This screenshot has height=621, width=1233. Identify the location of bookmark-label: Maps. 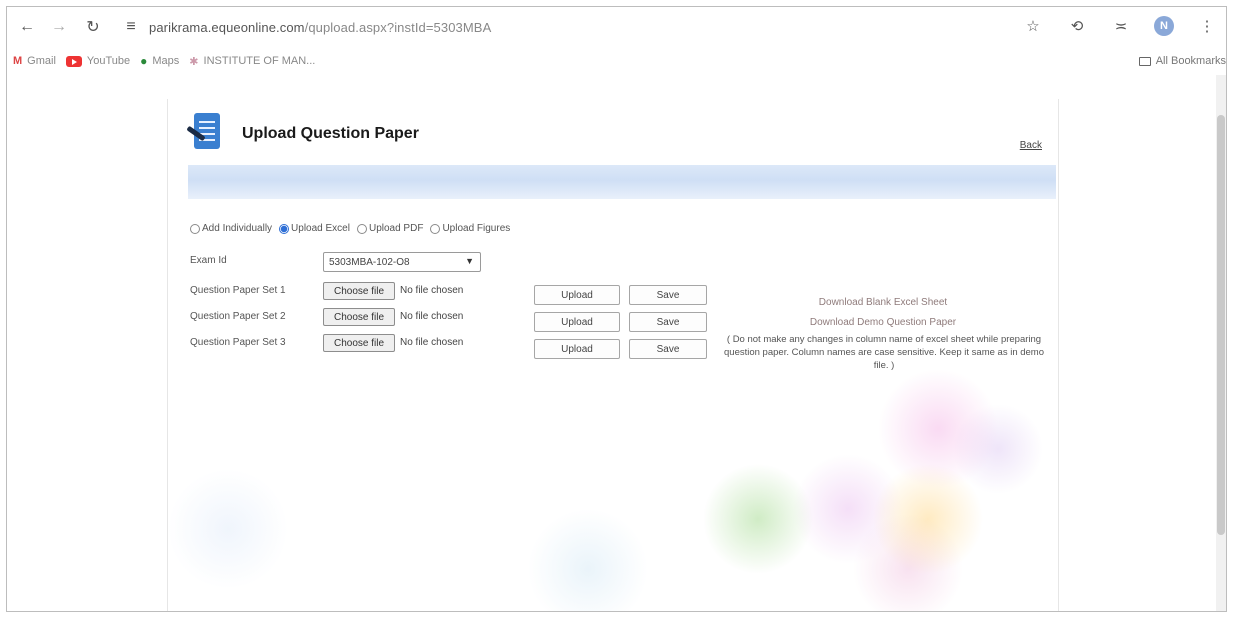
(166, 61).